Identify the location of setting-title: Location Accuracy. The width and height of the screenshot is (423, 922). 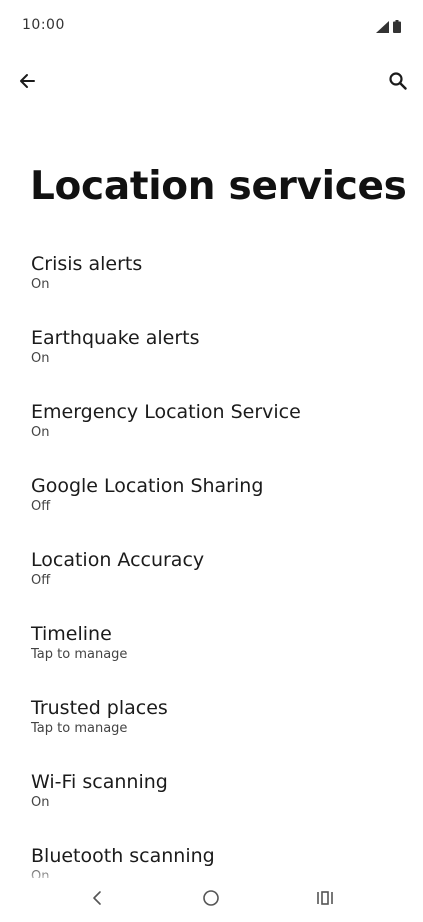
(118, 560).